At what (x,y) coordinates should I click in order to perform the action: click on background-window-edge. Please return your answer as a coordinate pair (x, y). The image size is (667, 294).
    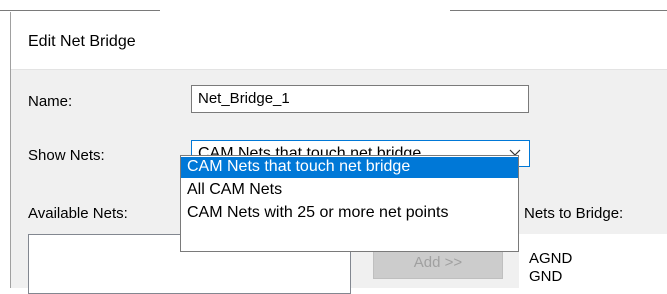
    Looking at the image, I should click on (333, 6).